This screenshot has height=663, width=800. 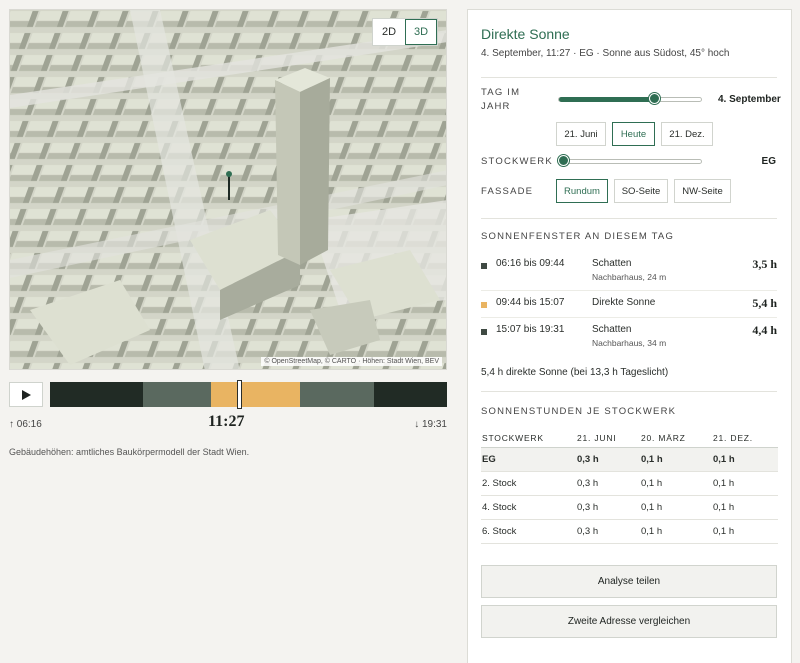 I want to click on sunset-time: ↓ 19:31, so click(x=430, y=424).